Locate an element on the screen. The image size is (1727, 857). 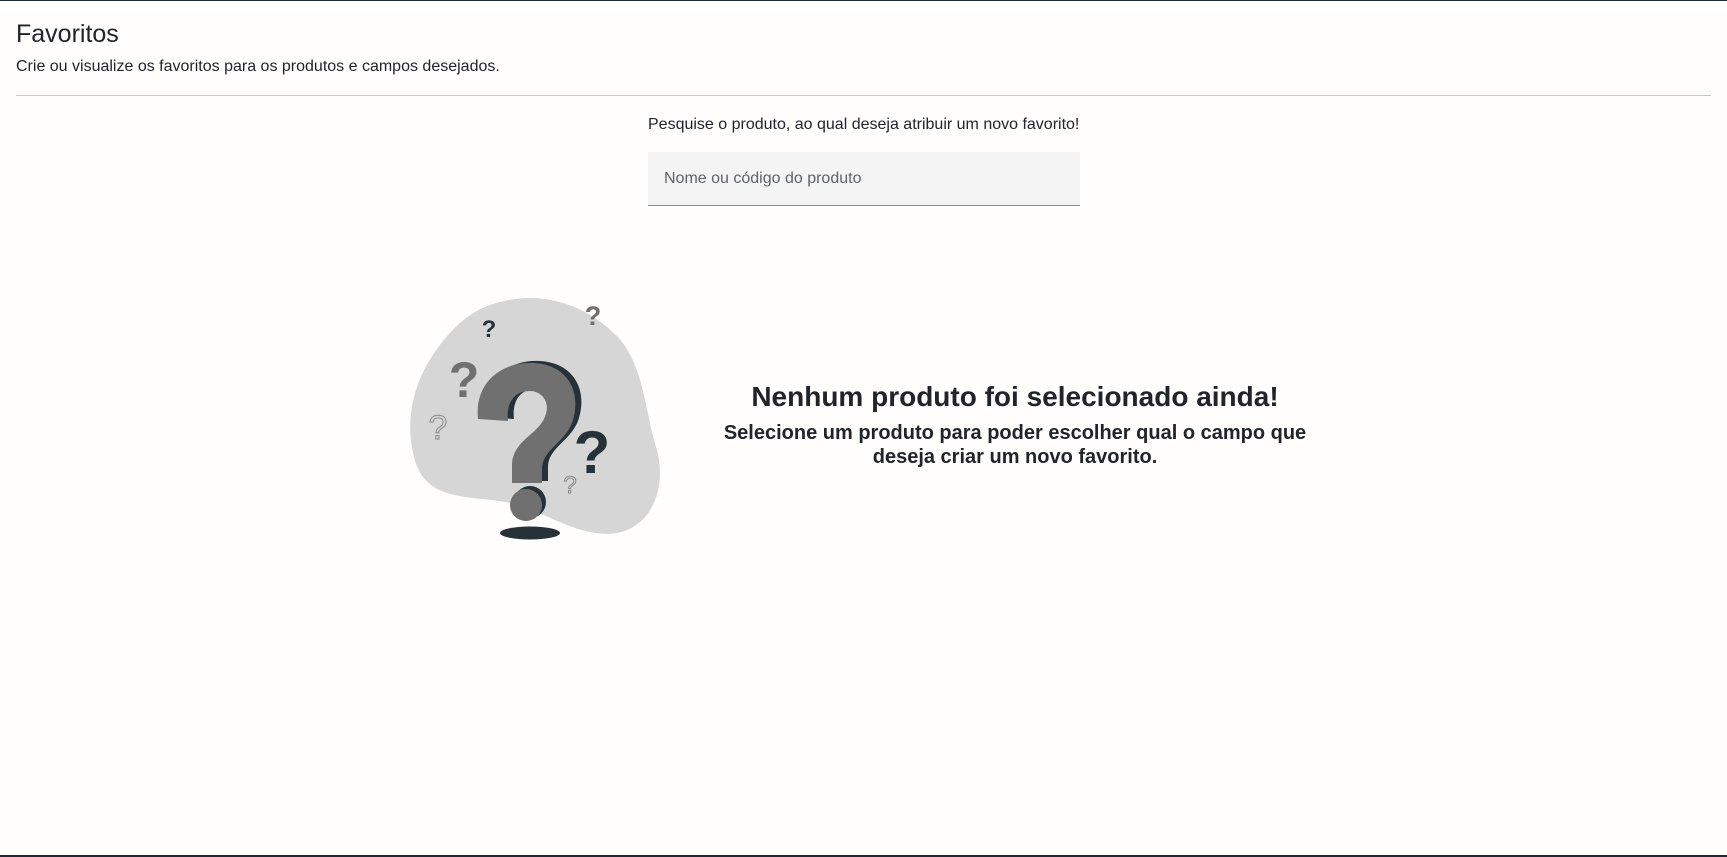
question-icon-dark-right: ? is located at coordinates (592, 452).